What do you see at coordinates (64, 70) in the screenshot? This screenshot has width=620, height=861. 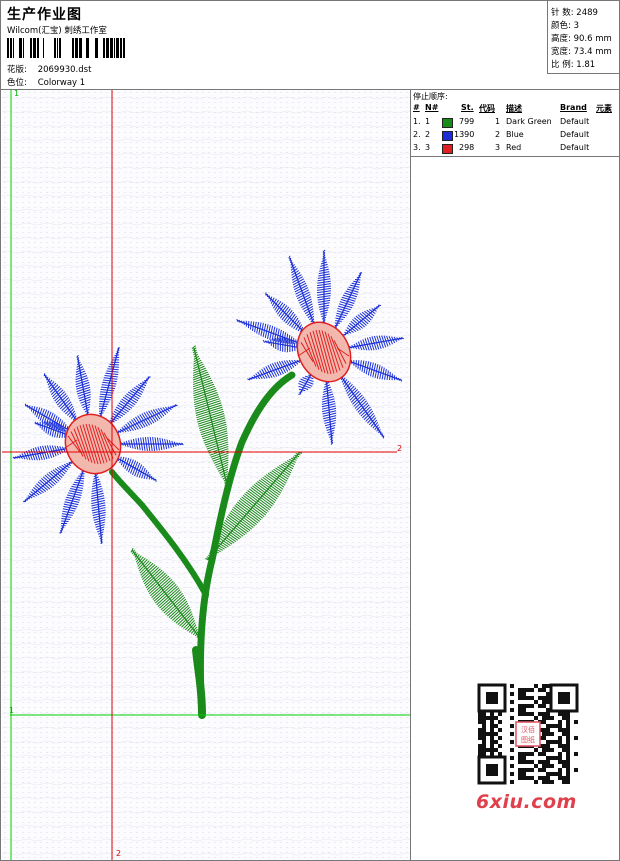 I see `design-value: 2069930.dst` at bounding box center [64, 70].